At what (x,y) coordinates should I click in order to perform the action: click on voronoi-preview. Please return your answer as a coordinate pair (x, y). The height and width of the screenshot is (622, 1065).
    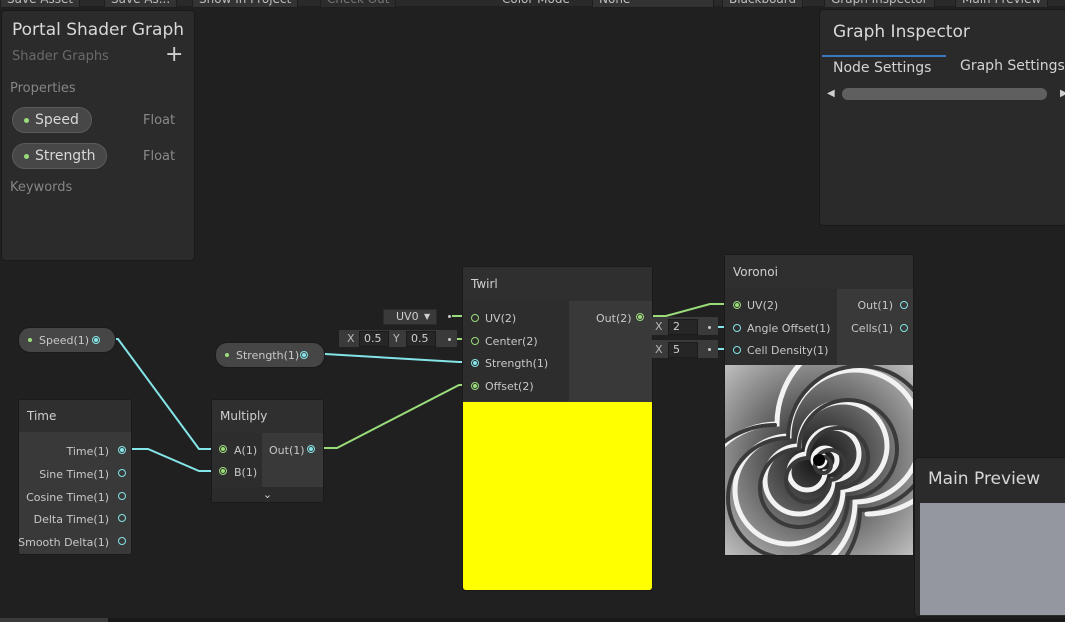
    Looking at the image, I should click on (819, 460).